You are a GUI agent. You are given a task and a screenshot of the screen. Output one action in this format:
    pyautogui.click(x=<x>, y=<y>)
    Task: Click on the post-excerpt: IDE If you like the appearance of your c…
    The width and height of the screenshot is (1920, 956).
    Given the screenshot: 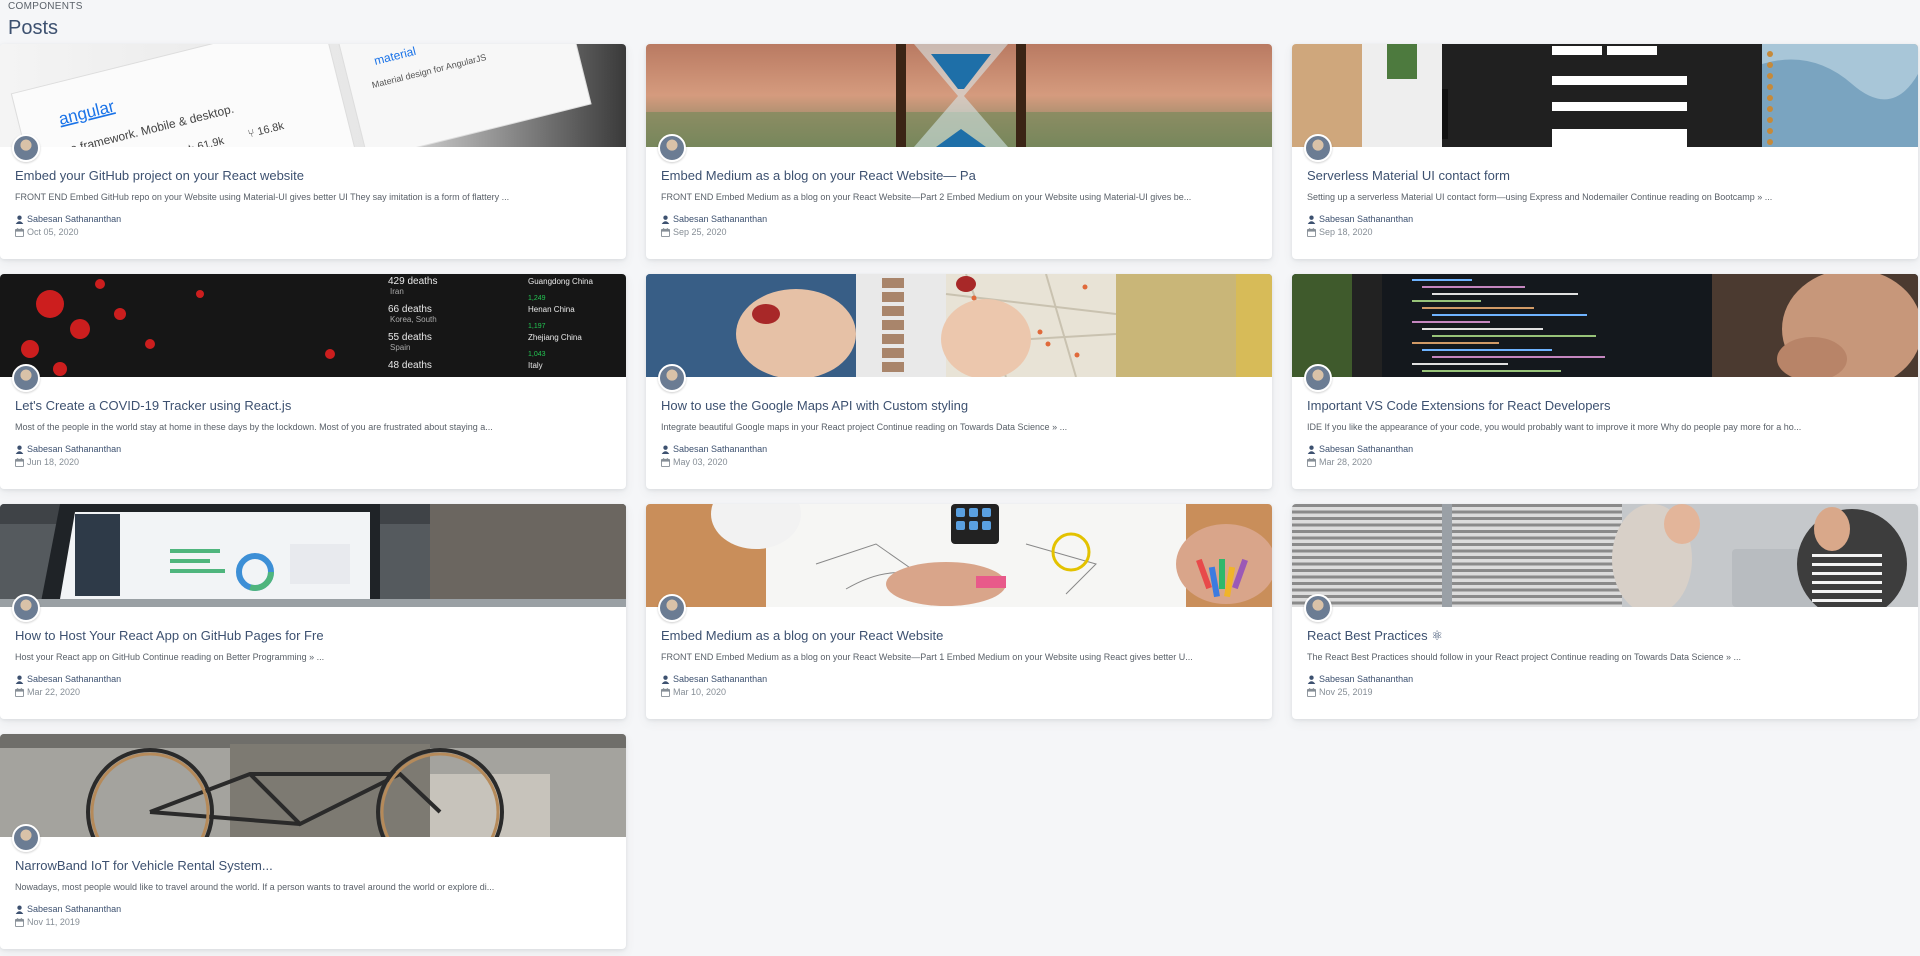 What is the action you would take?
    pyautogui.click(x=1554, y=427)
    